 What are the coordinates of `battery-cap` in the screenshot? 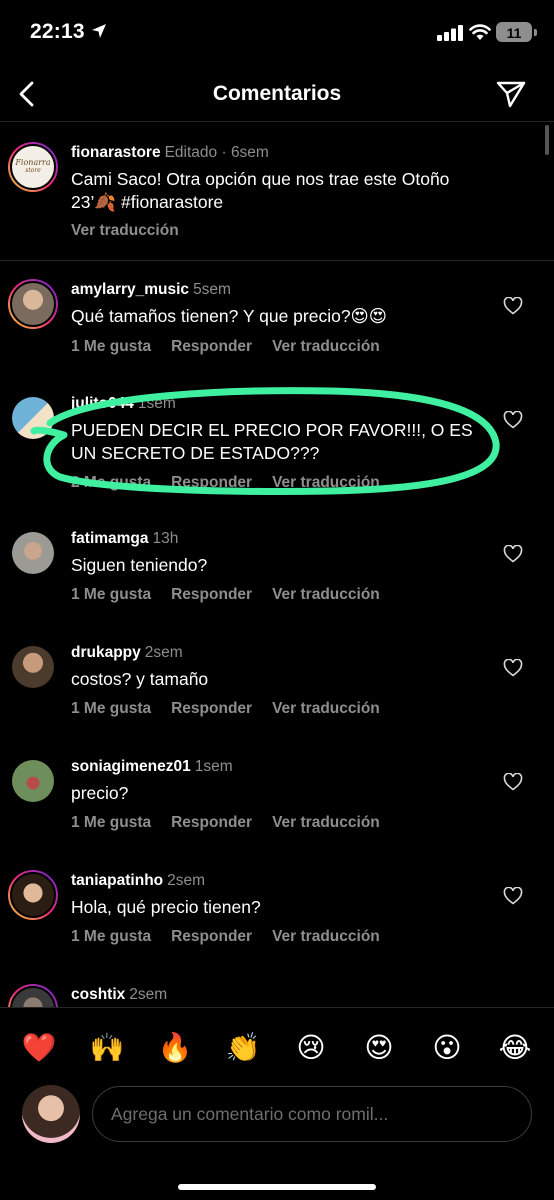 It's located at (535, 32).